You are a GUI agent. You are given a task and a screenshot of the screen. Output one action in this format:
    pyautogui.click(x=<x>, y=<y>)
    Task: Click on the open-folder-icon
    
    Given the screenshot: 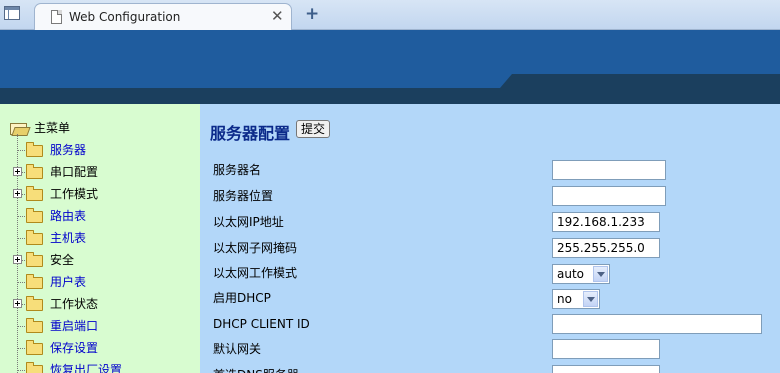 What is the action you would take?
    pyautogui.click(x=18, y=129)
    